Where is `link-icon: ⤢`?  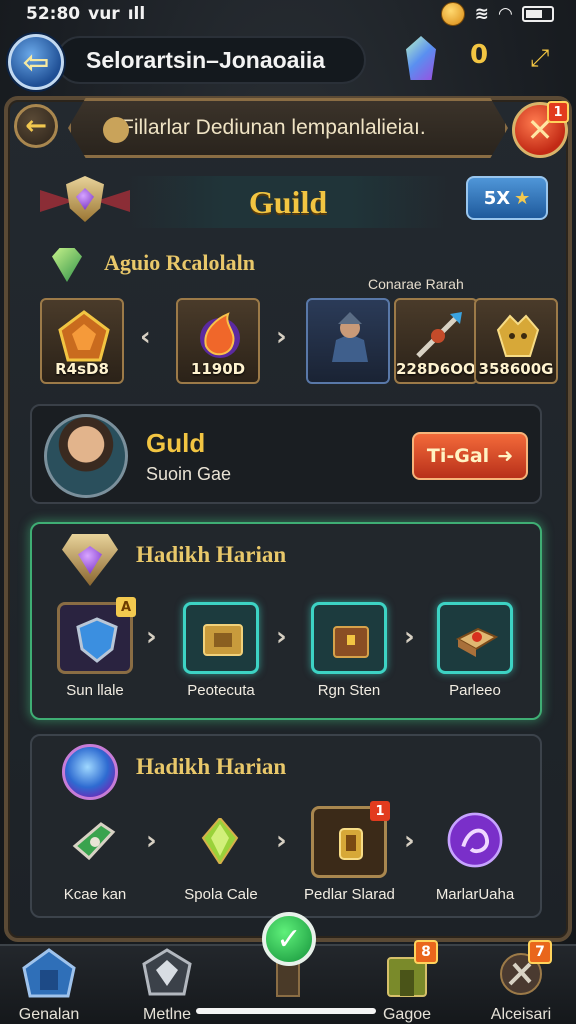
link-icon: ⤢ is located at coordinates (539, 58).